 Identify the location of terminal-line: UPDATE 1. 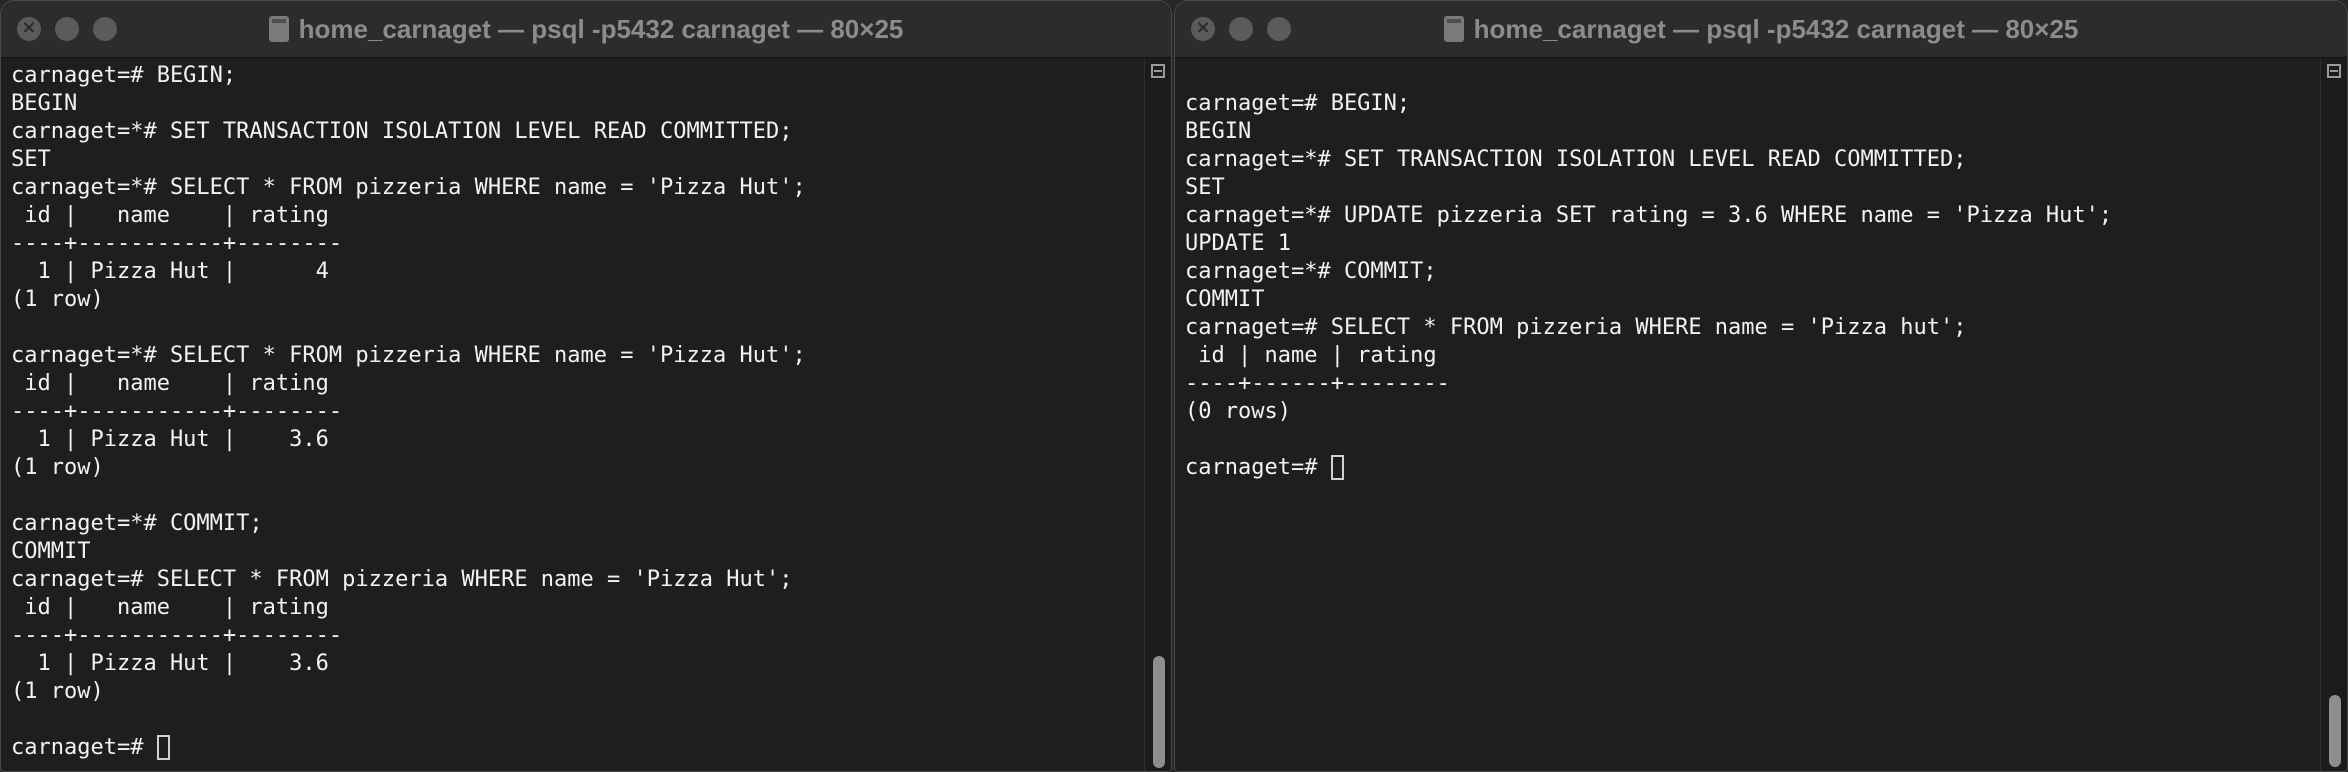
(1238, 243).